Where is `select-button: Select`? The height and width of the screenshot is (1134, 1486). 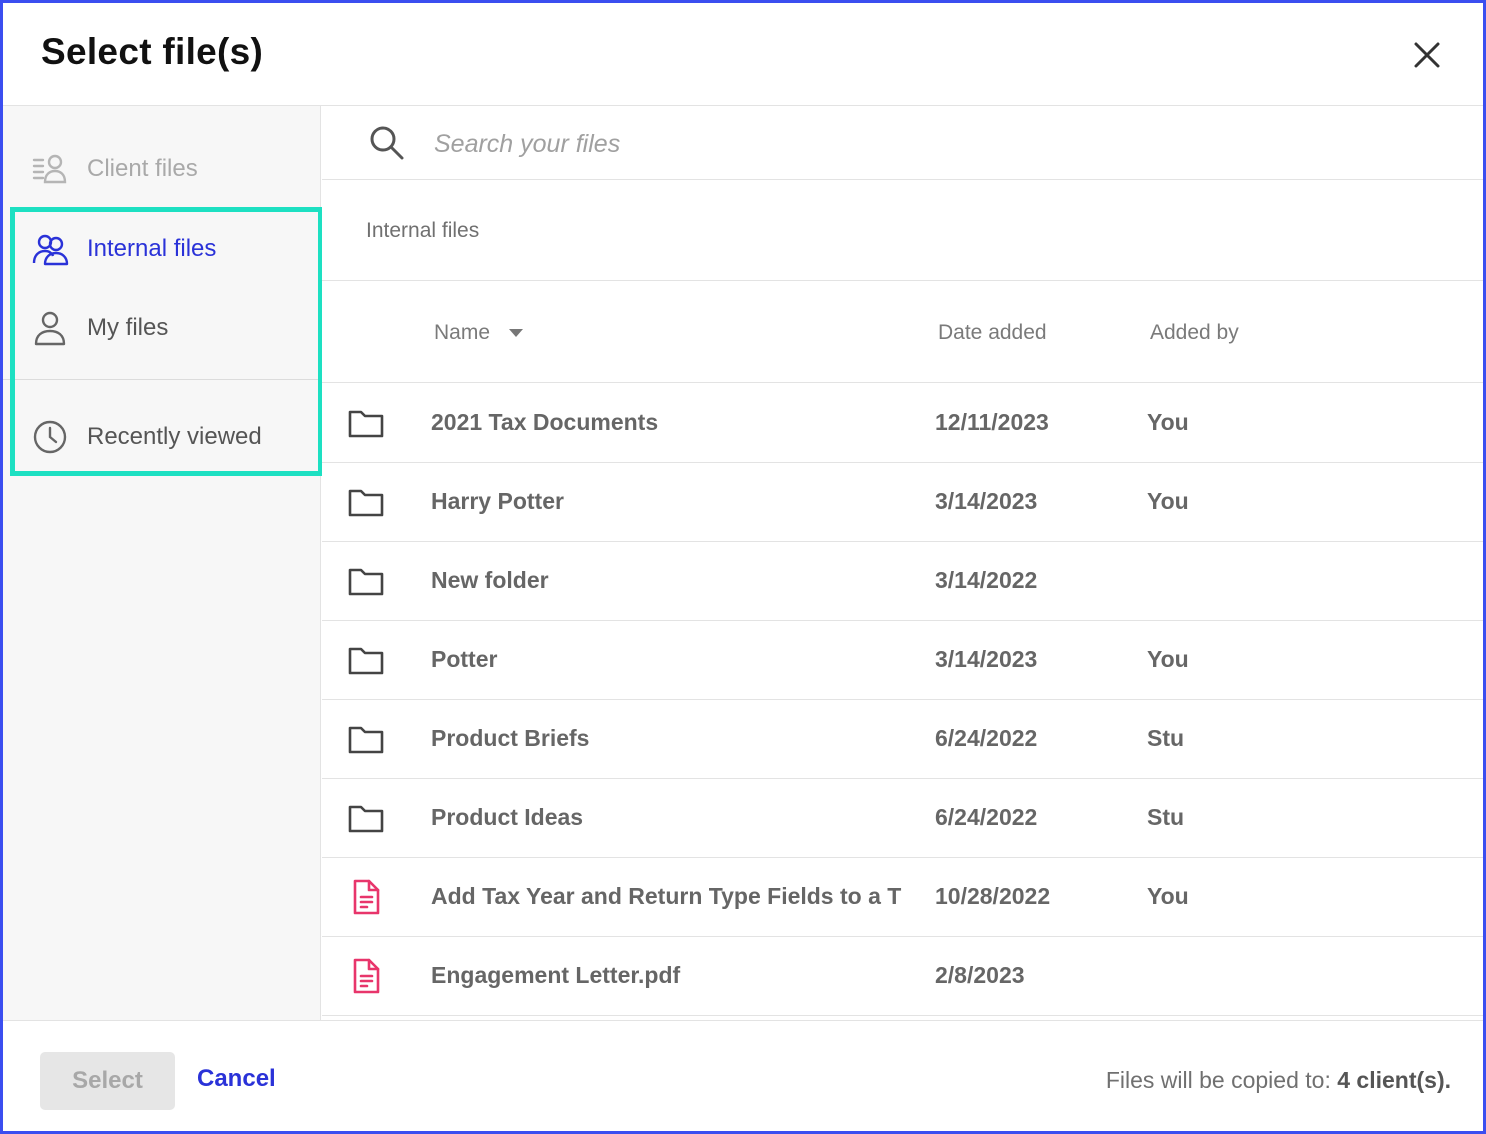
select-button: Select is located at coordinates (107, 1081).